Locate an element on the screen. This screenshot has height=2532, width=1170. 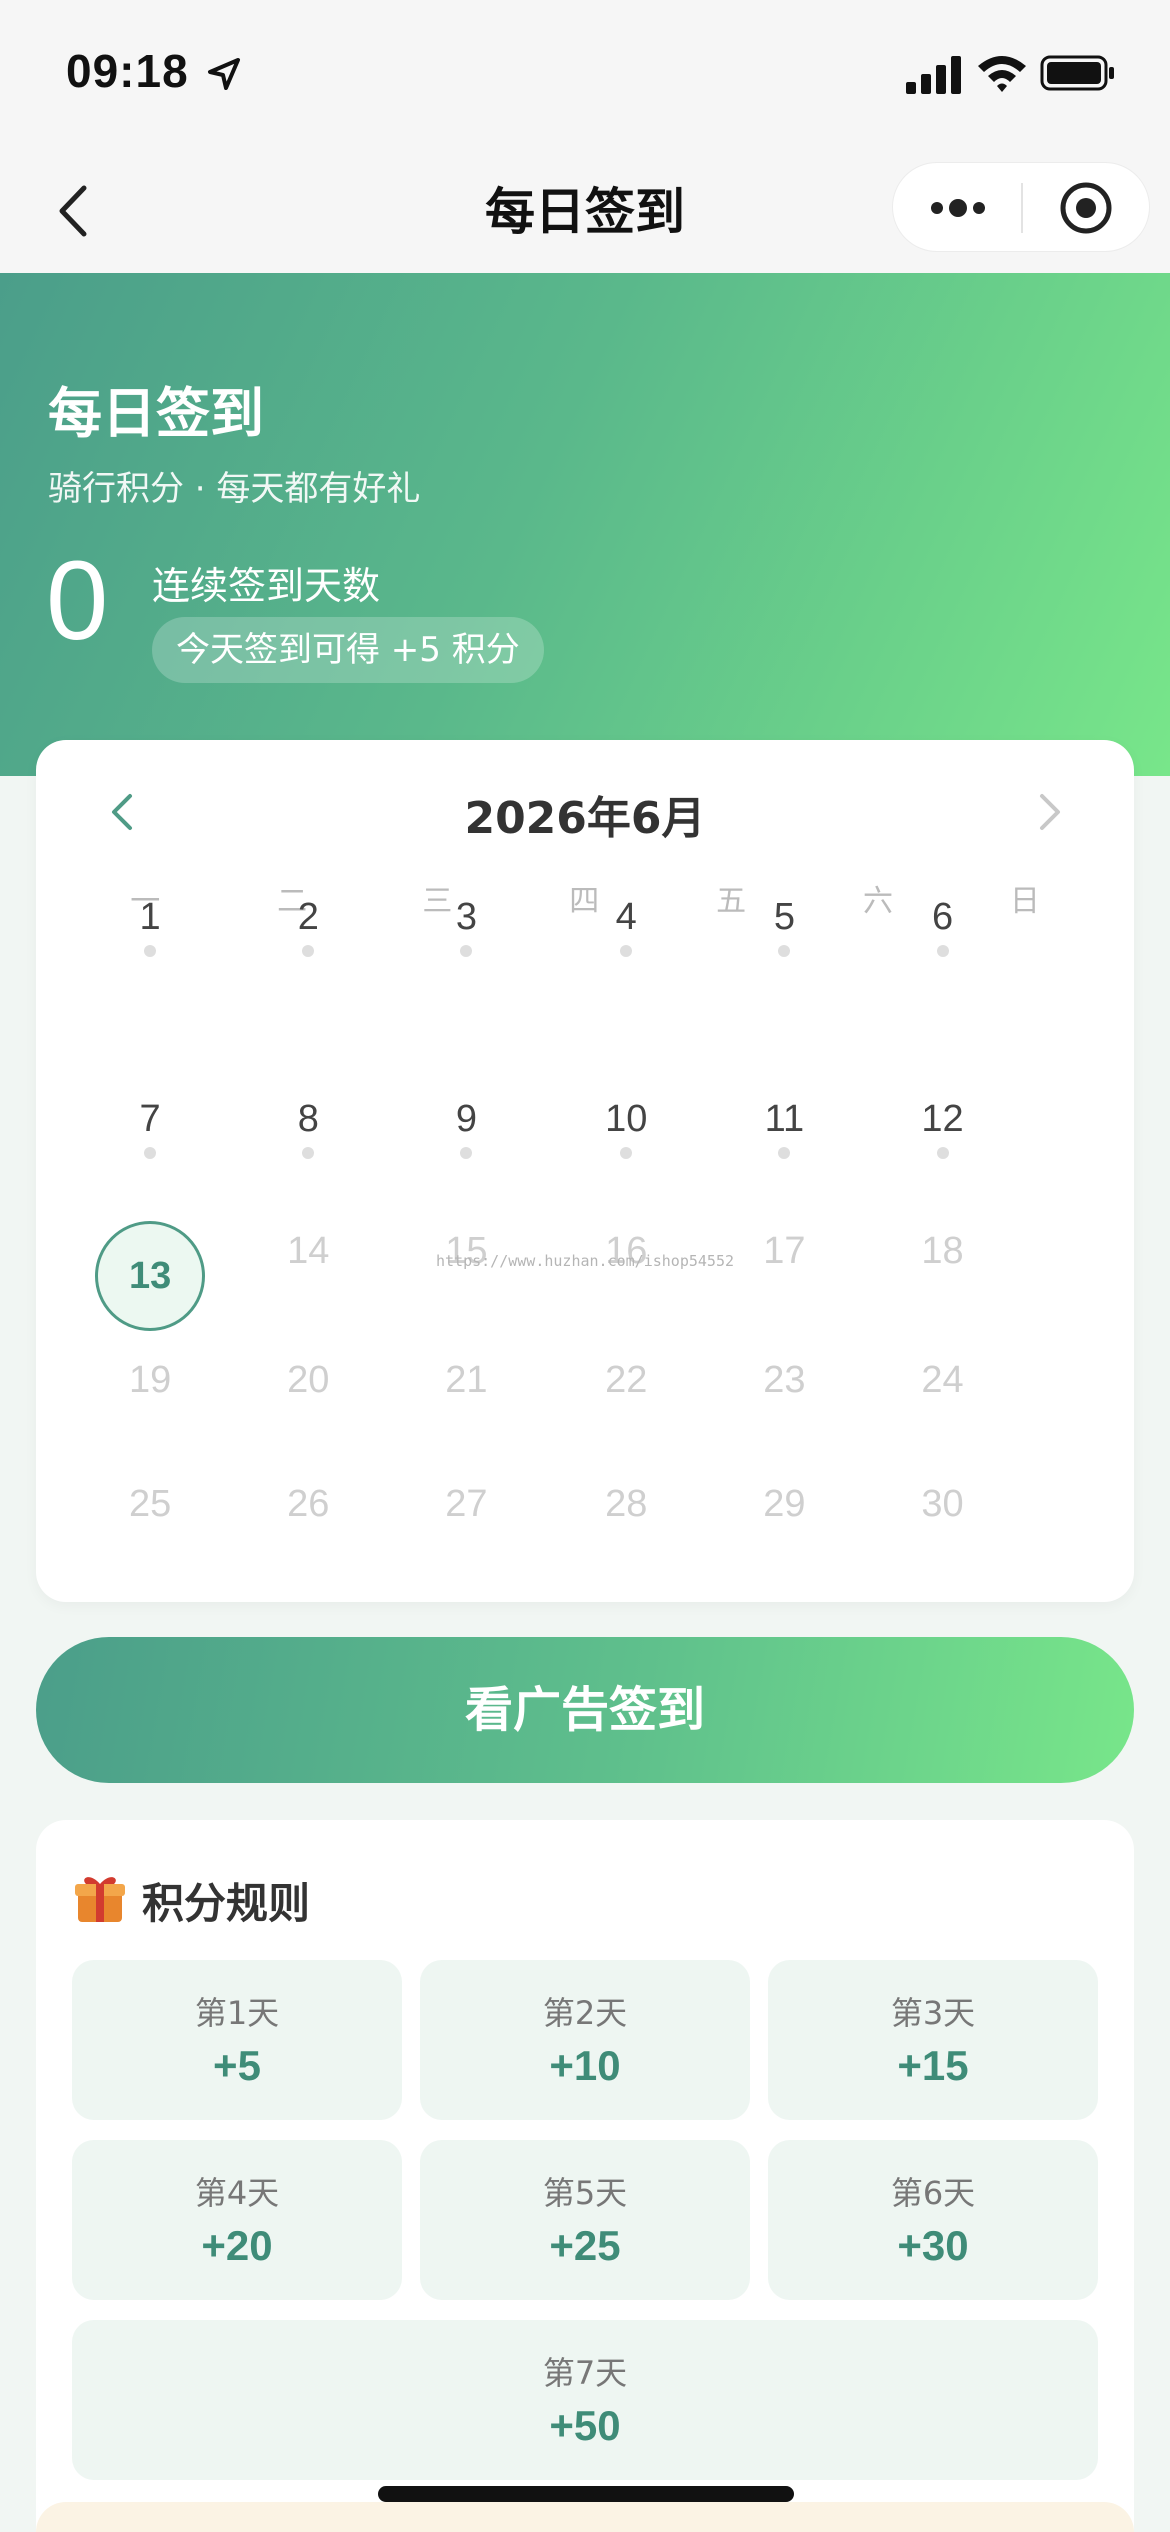
calendar-day: 4 is located at coordinates (626, 917).